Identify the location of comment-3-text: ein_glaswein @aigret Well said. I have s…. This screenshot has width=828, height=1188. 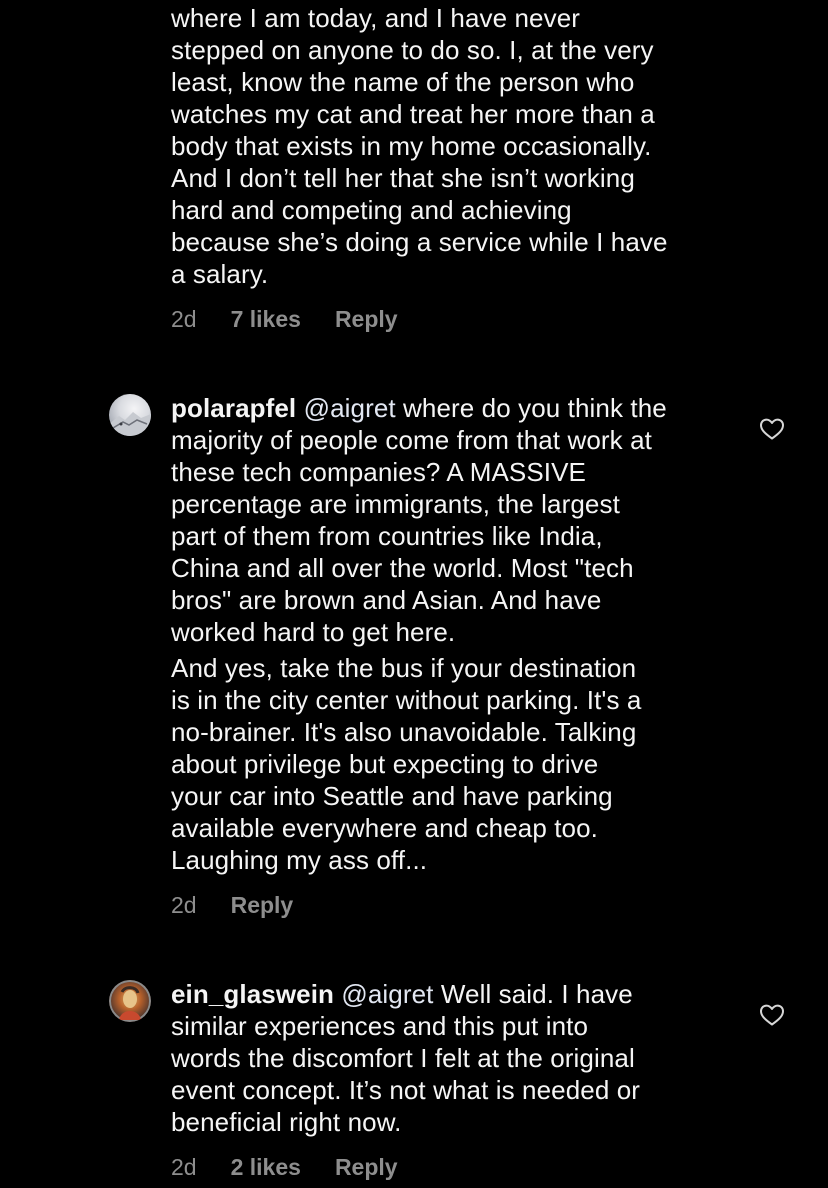
(451, 1058).